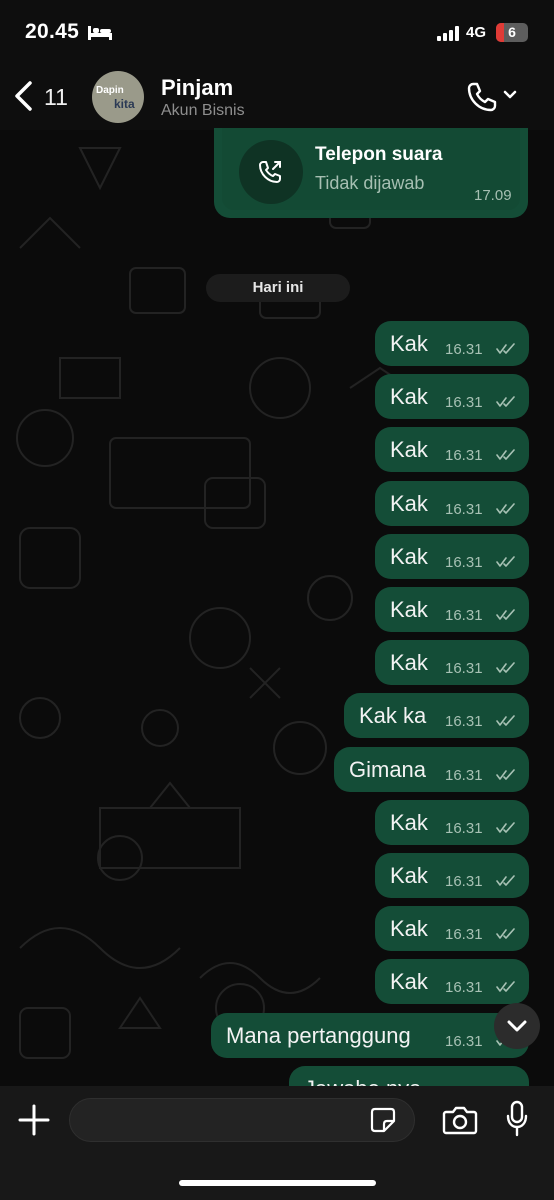  Describe the element at coordinates (517, 1119) in the screenshot. I see `mic-icon` at that location.